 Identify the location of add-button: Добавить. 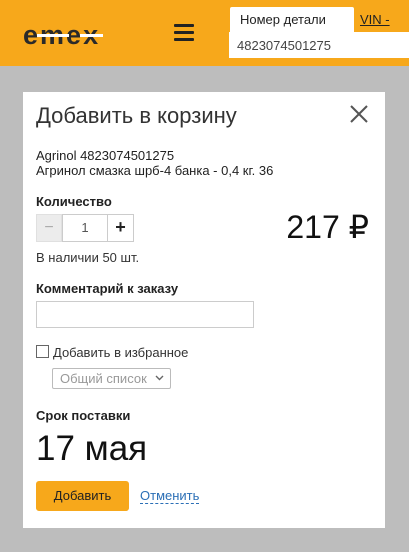
(82, 496).